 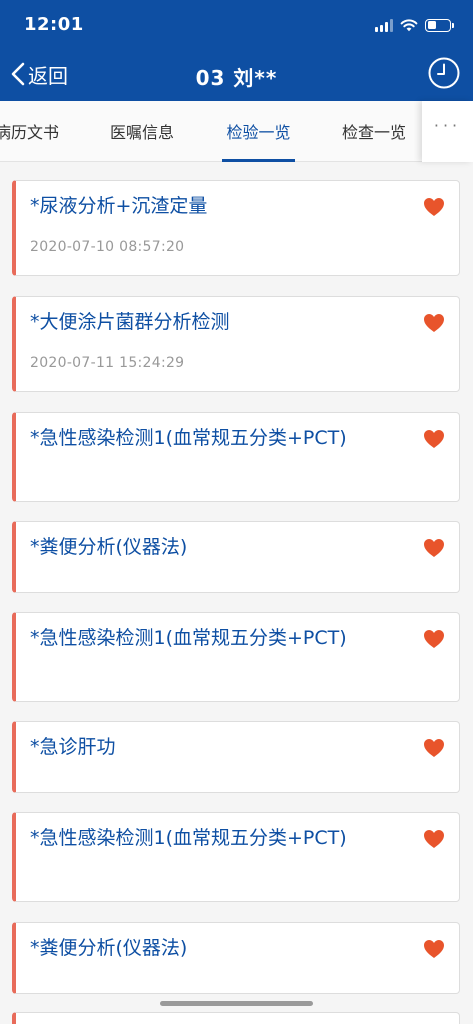 What do you see at coordinates (439, 25) in the screenshot?
I see `battery-icon` at bounding box center [439, 25].